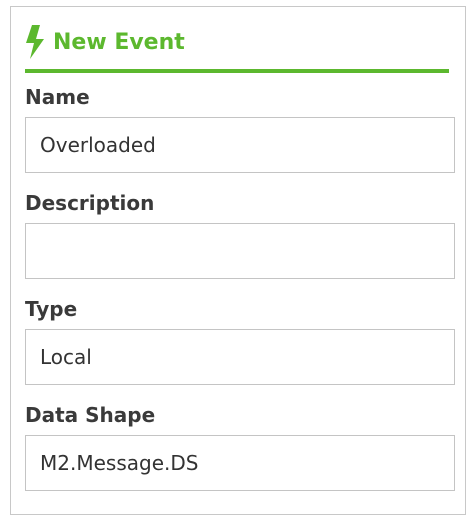  What do you see at coordinates (57, 97) in the screenshot?
I see `name-label: Name` at bounding box center [57, 97].